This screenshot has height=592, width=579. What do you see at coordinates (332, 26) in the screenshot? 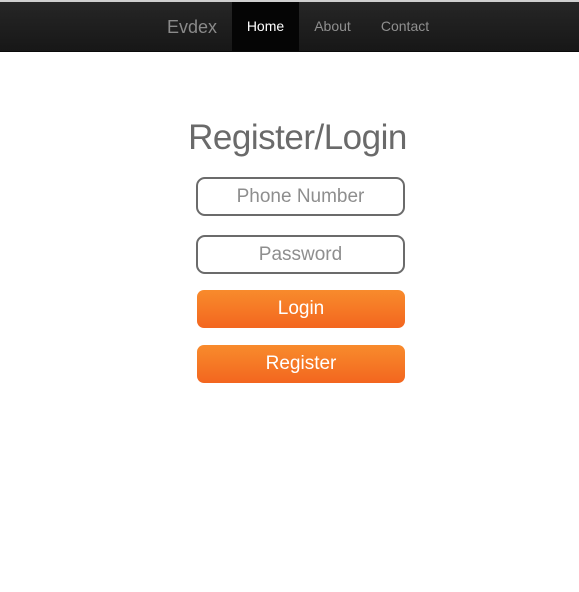
I see `nav-link-about: About` at bounding box center [332, 26].